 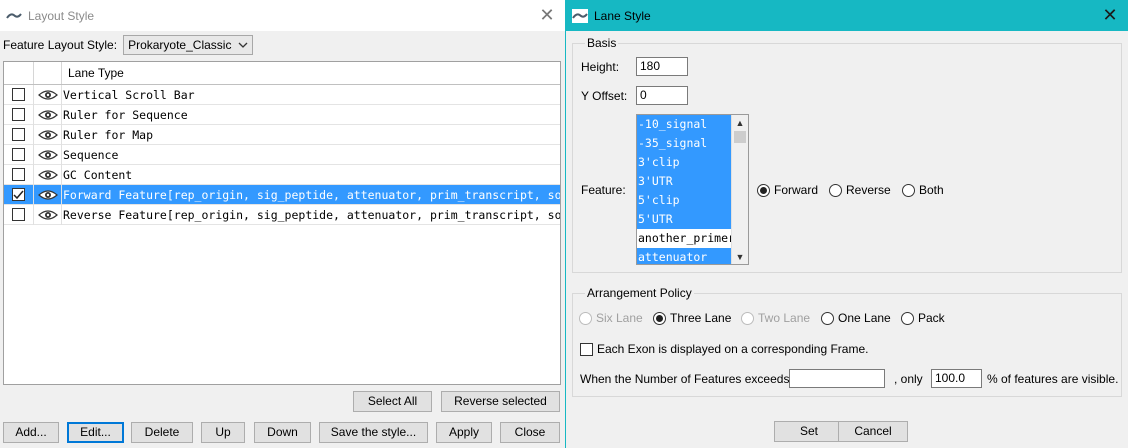 I want to click on arrangement-label: Arrangement Policy, so click(x=639, y=293).